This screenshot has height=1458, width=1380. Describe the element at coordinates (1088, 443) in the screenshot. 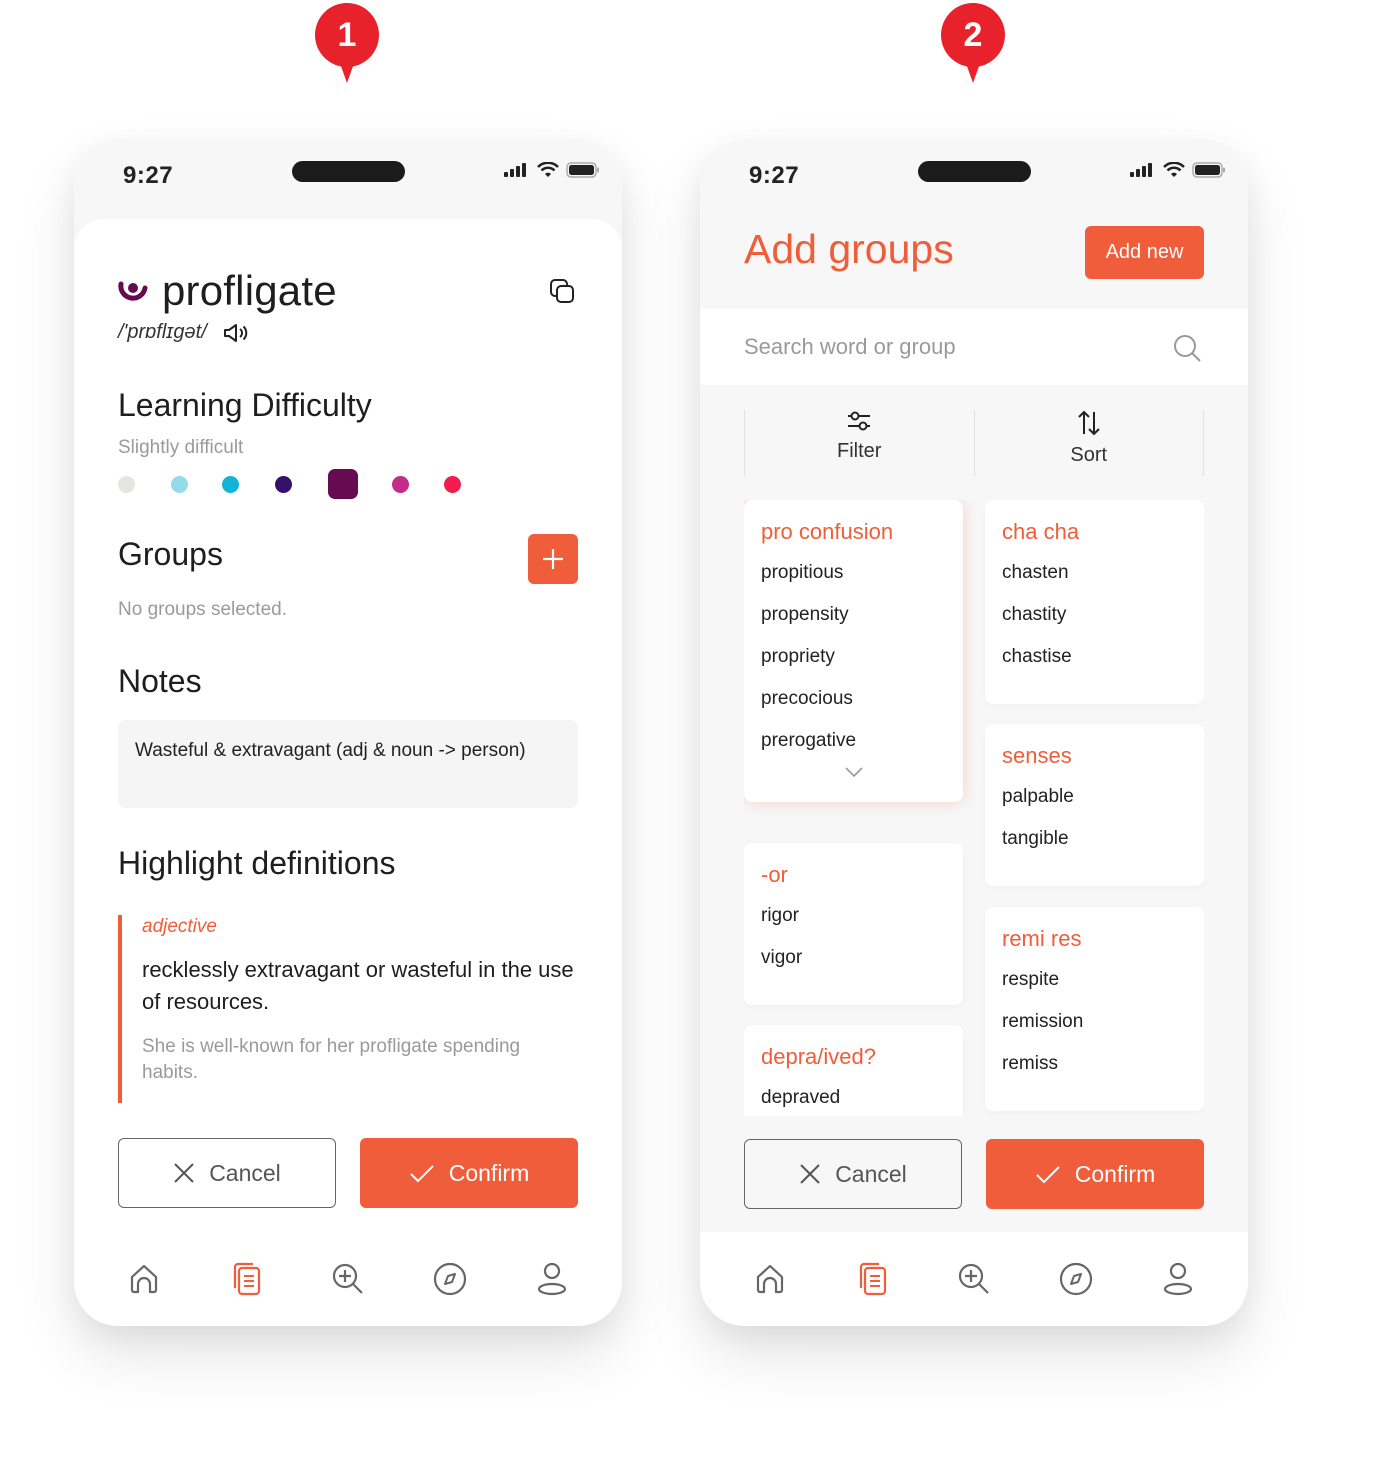

I see `sort-button: Sort` at that location.